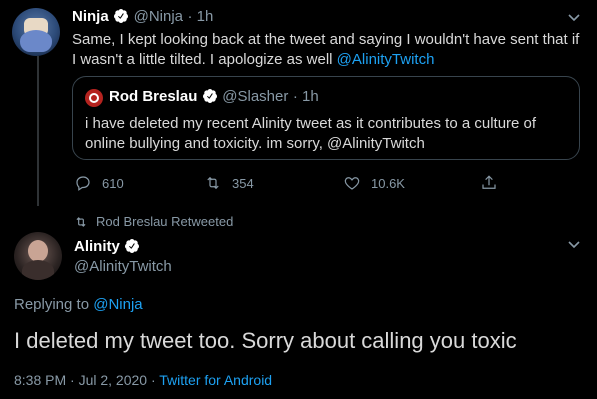 This screenshot has height=399, width=597. Describe the element at coordinates (117, 304) in the screenshot. I see `replying-to-mention: @Ninja` at that location.